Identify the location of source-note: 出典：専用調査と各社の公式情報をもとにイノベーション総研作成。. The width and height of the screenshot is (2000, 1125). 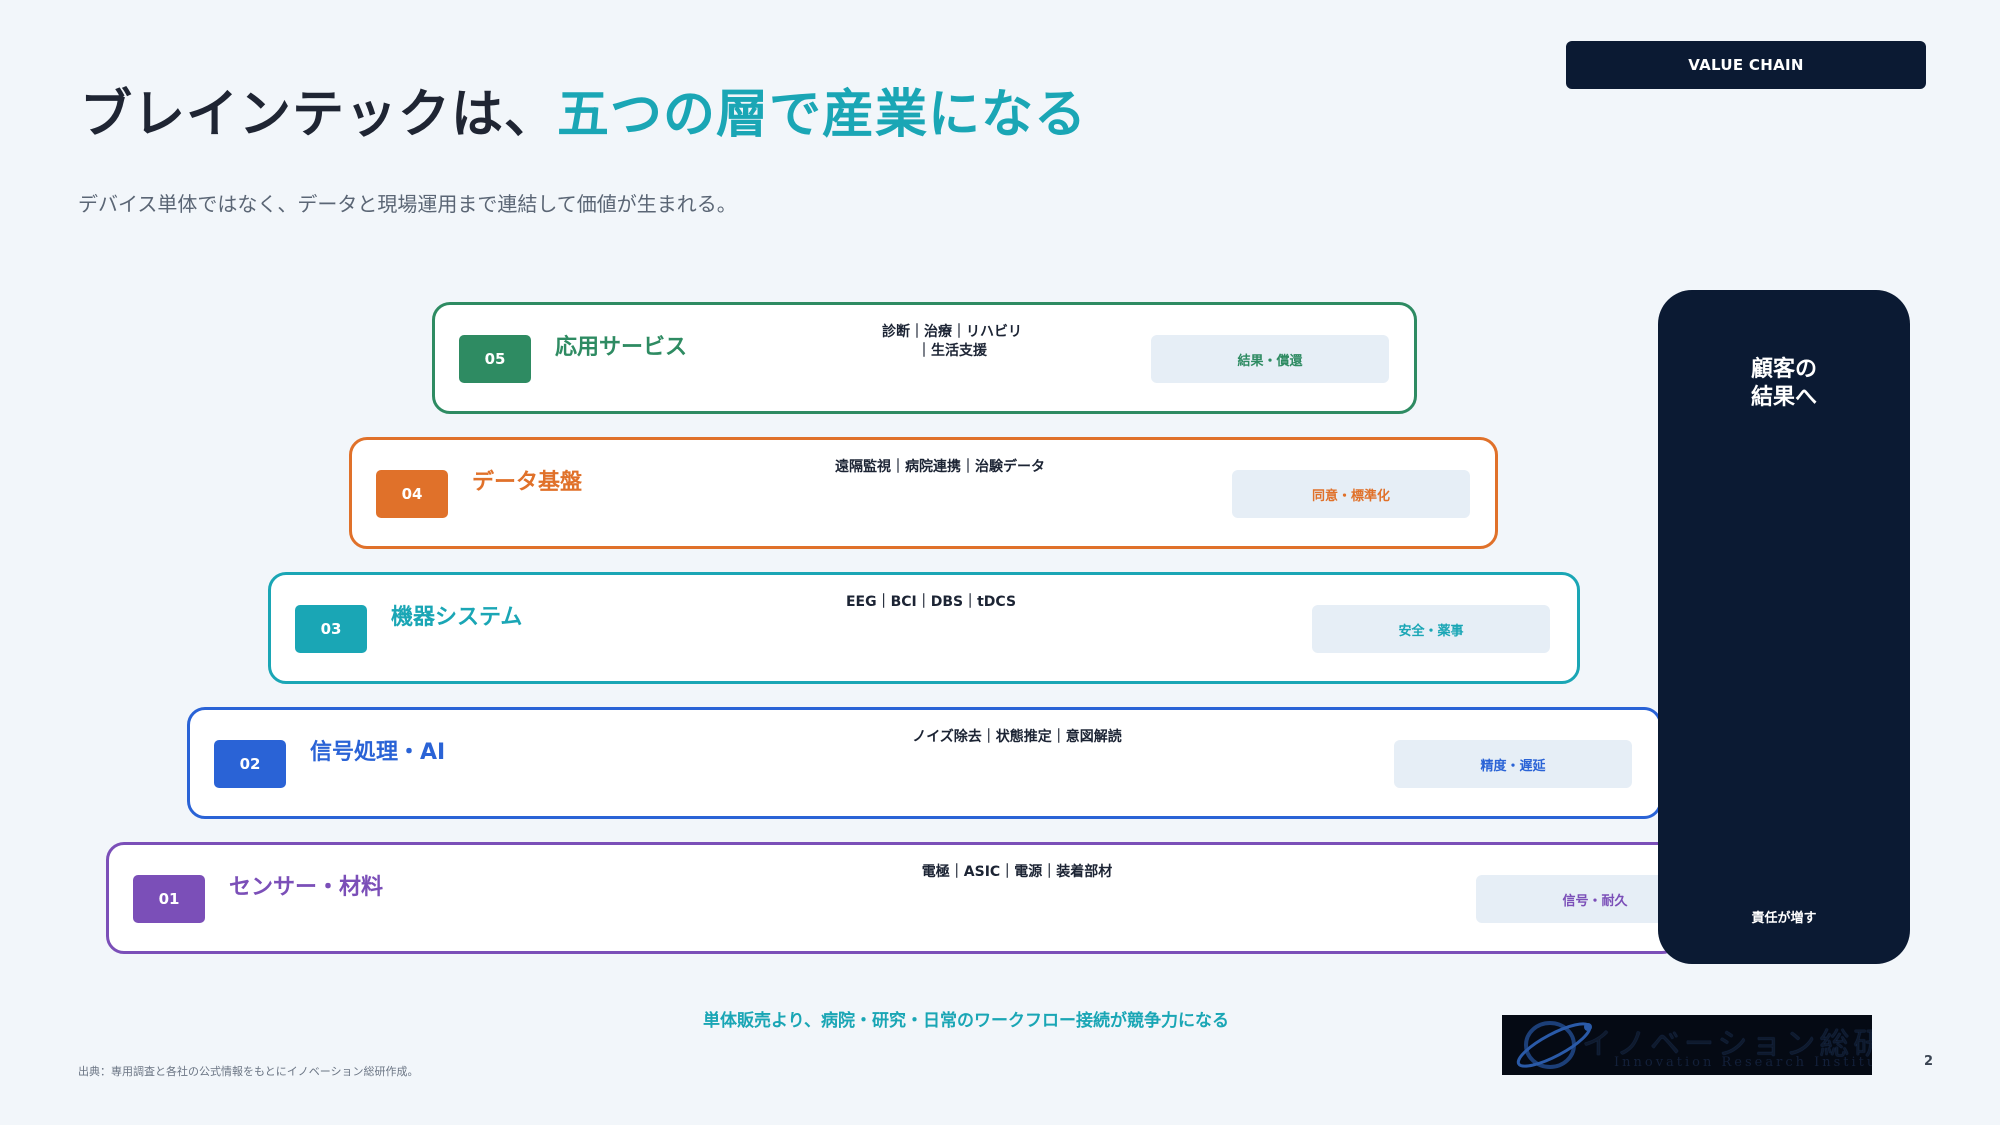
(248, 1071).